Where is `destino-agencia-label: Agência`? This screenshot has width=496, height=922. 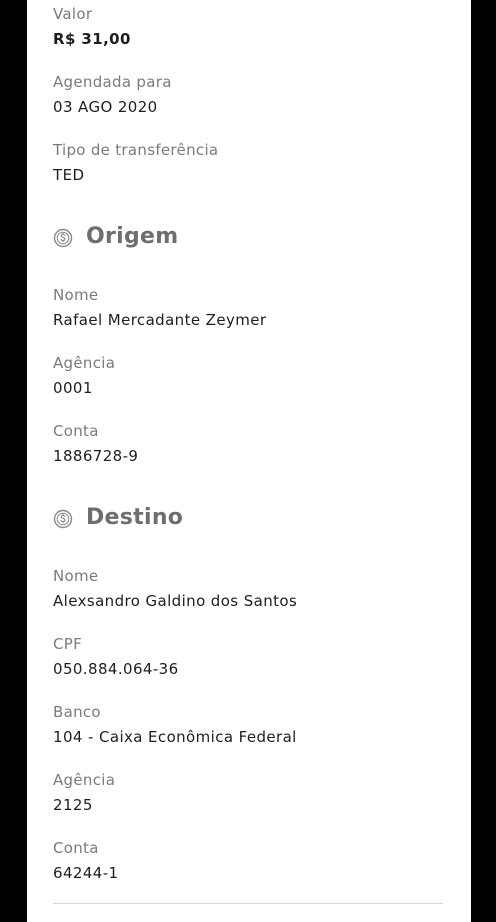 destino-agencia-label: Agência is located at coordinates (84, 780).